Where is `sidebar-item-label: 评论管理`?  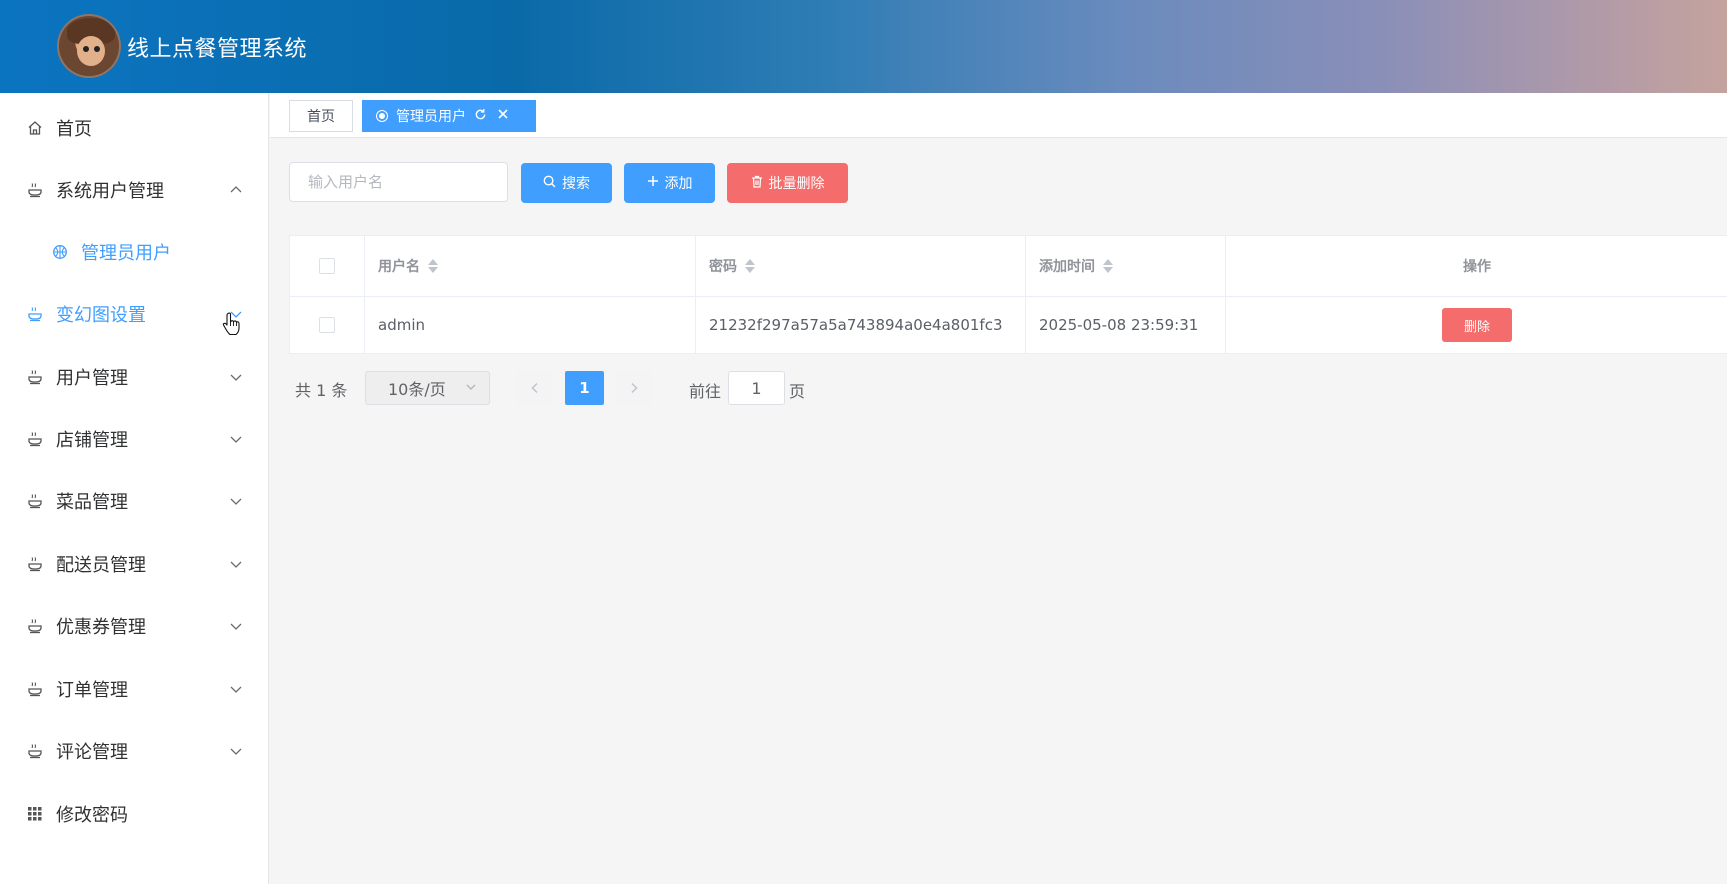
sidebar-item-label: 评论管理 is located at coordinates (92, 752).